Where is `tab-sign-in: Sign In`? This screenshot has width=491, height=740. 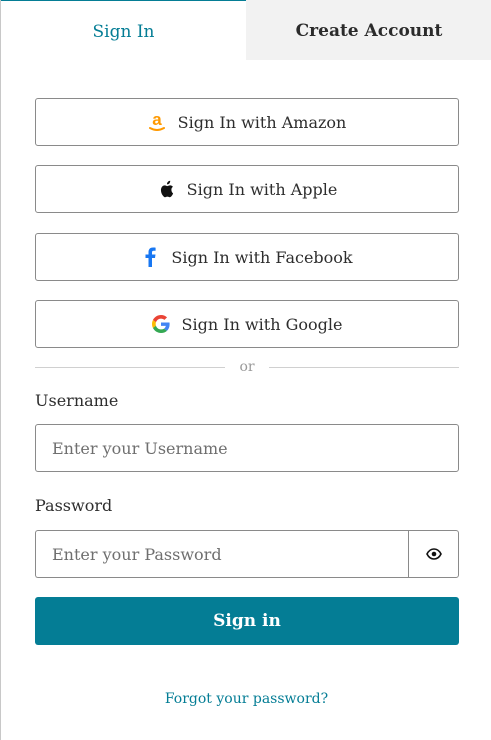 tab-sign-in: Sign In is located at coordinates (123, 30).